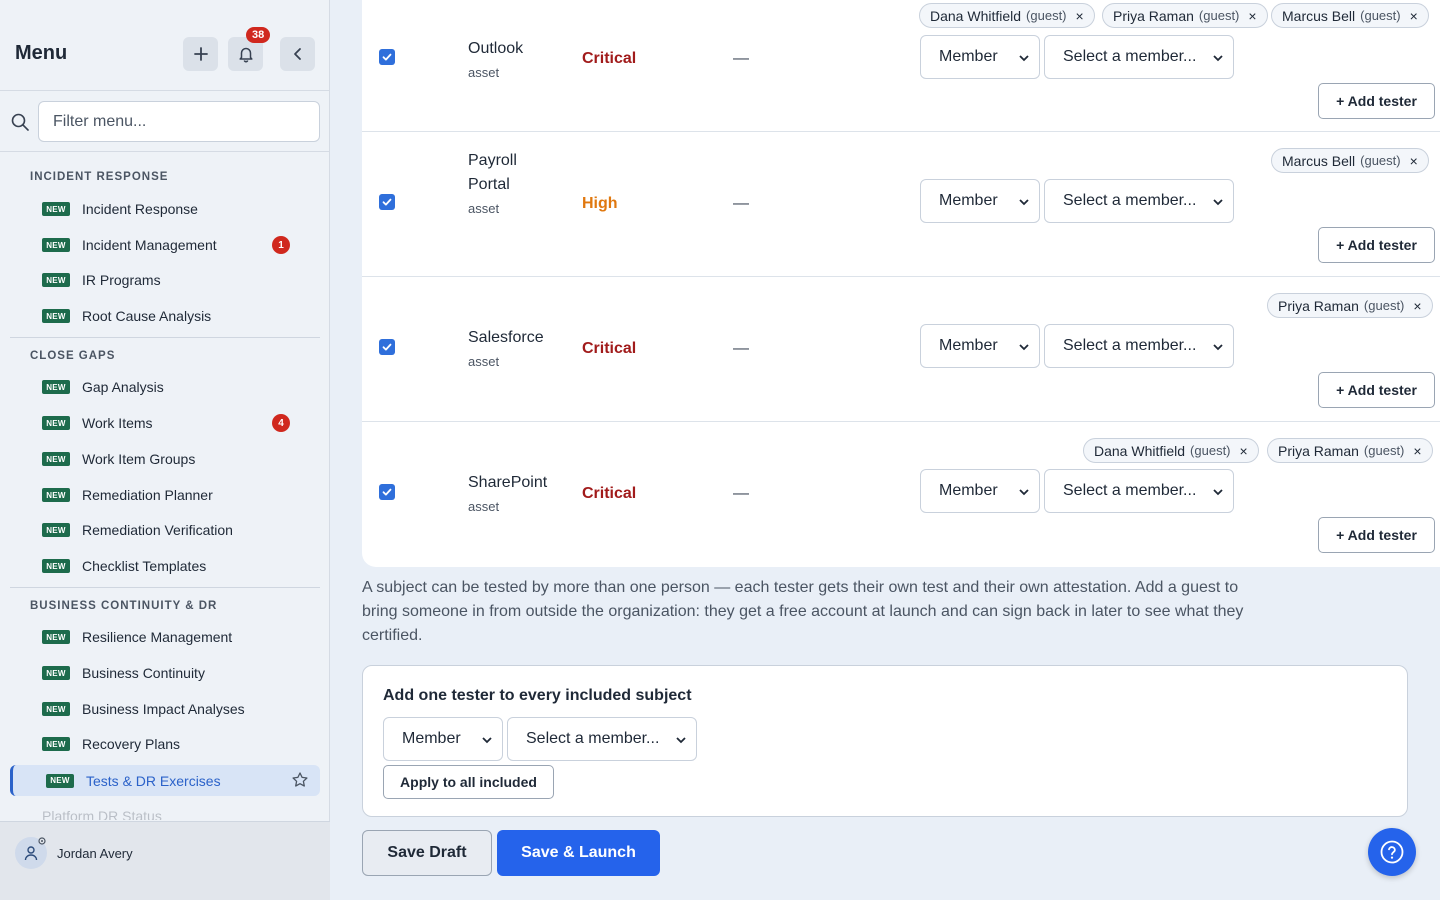  I want to click on menu-item-business-impact-analyses: NEW Business Impact Analyses, so click(173, 709).